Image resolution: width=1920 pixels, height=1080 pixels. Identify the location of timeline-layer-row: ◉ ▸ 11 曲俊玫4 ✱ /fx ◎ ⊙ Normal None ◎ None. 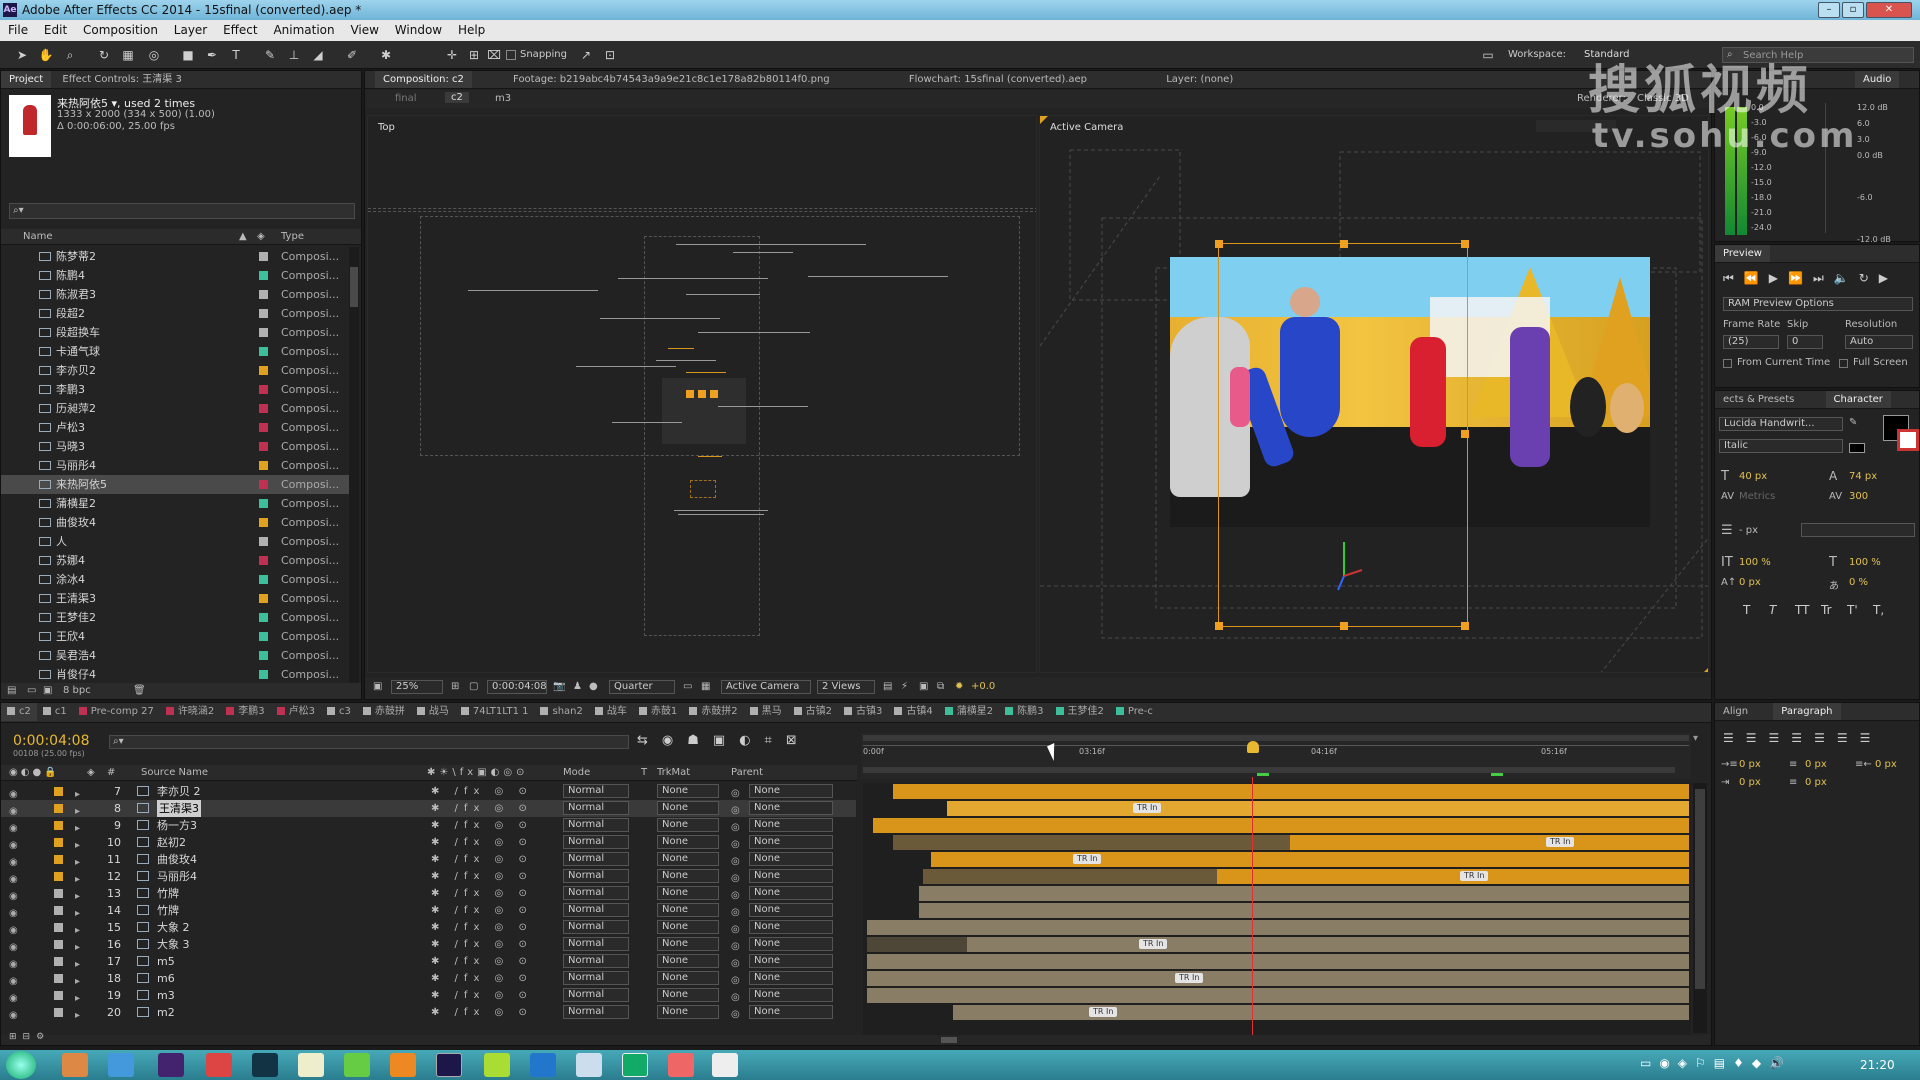
(428, 859).